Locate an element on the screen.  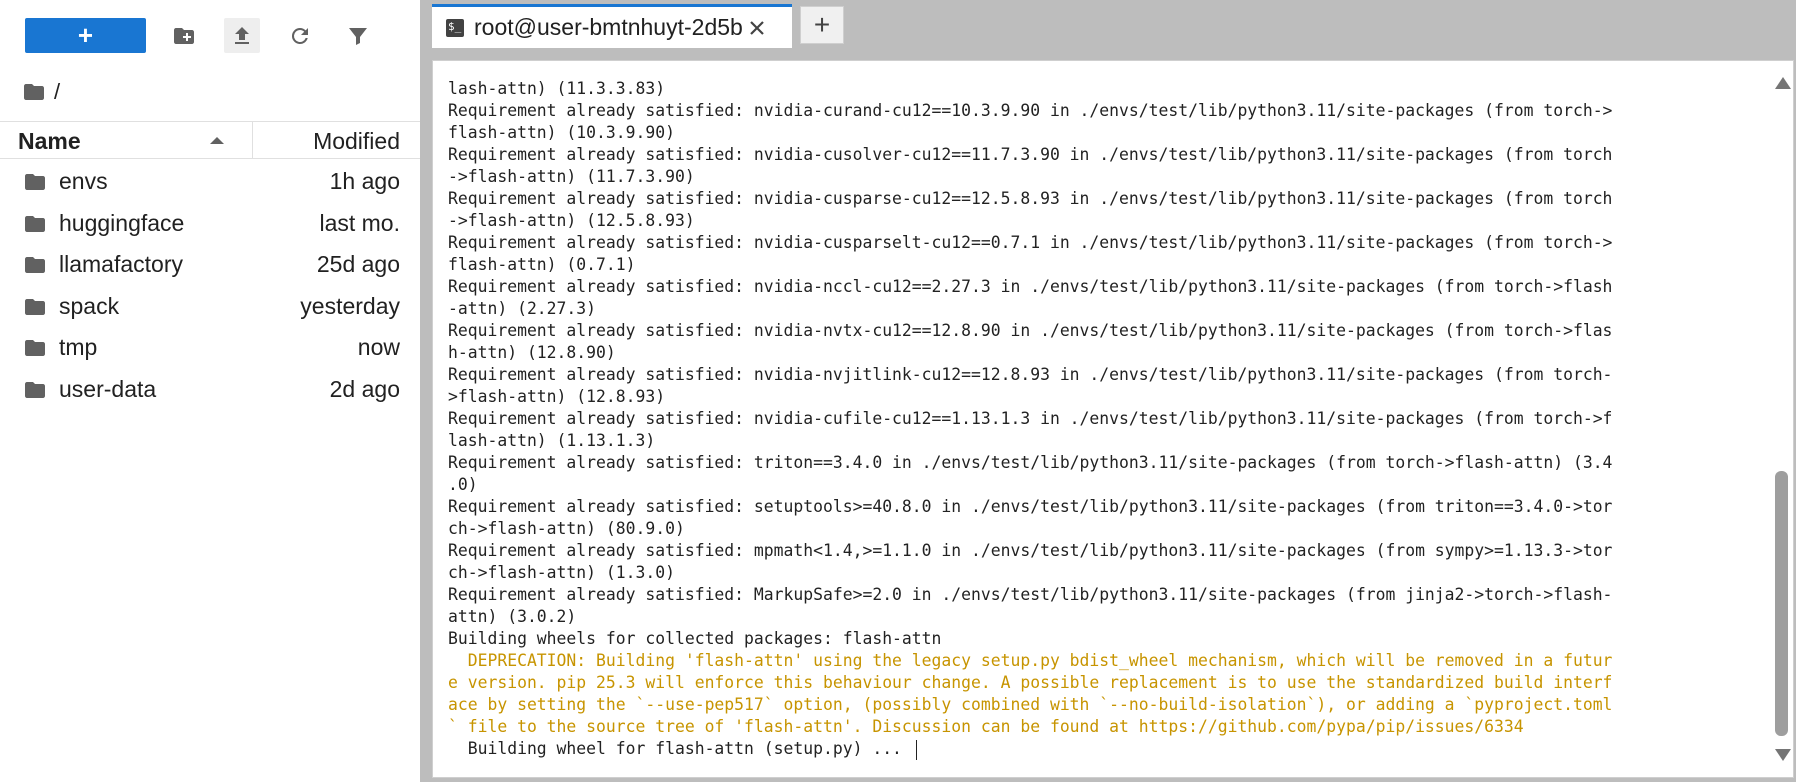
file-modified: 2d ago is located at coordinates (364, 388).